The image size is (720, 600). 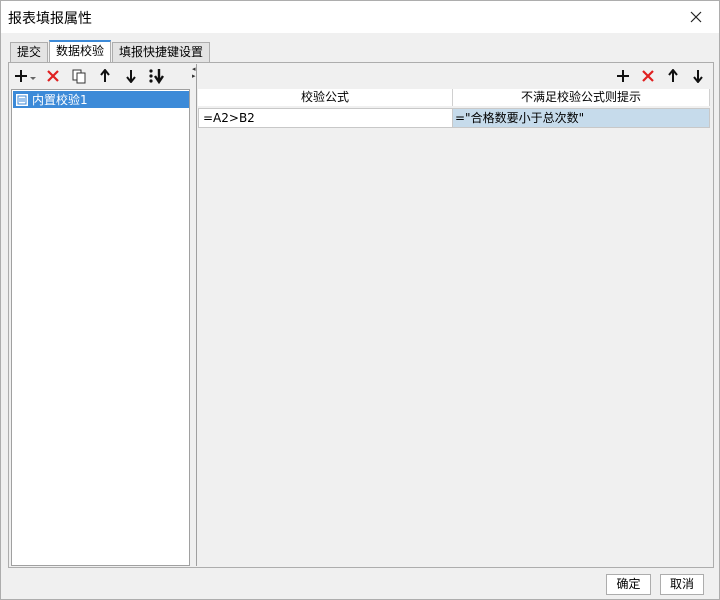 What do you see at coordinates (360, 17) in the screenshot?
I see `title-bar: 报表填报属性` at bounding box center [360, 17].